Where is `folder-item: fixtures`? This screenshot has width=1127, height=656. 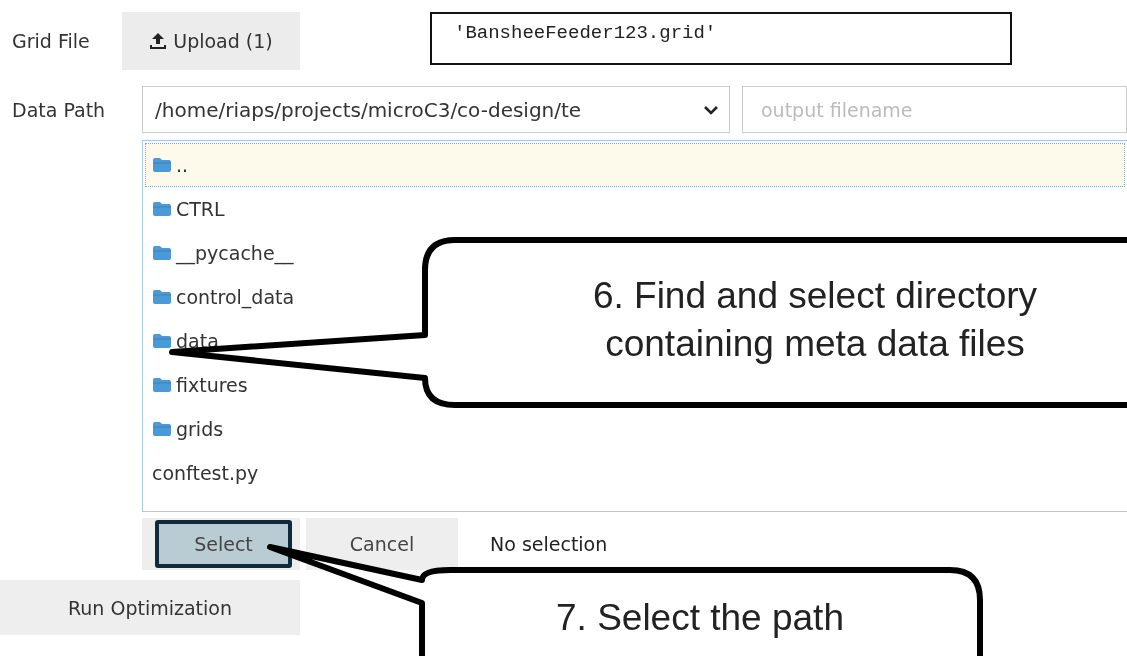
folder-item: fixtures is located at coordinates (200, 385).